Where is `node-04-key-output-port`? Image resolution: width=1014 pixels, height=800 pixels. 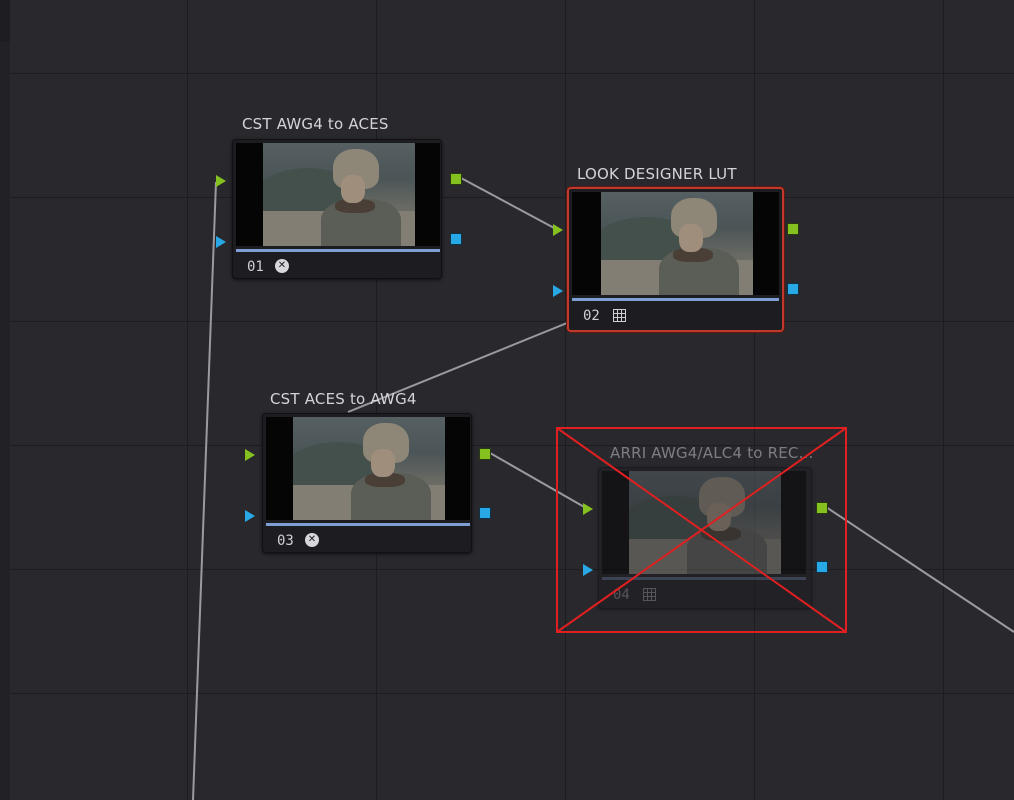 node-04-key-output-port is located at coordinates (822, 567).